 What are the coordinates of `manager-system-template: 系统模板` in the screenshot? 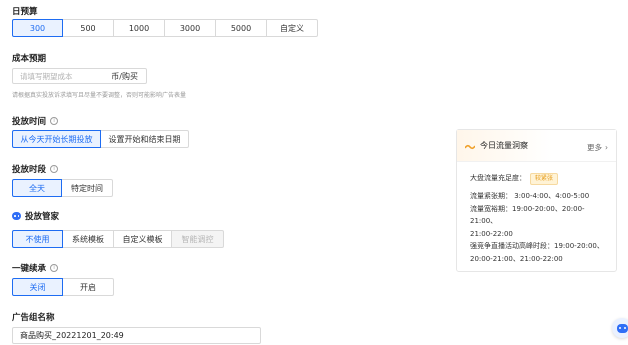 It's located at (88, 239).